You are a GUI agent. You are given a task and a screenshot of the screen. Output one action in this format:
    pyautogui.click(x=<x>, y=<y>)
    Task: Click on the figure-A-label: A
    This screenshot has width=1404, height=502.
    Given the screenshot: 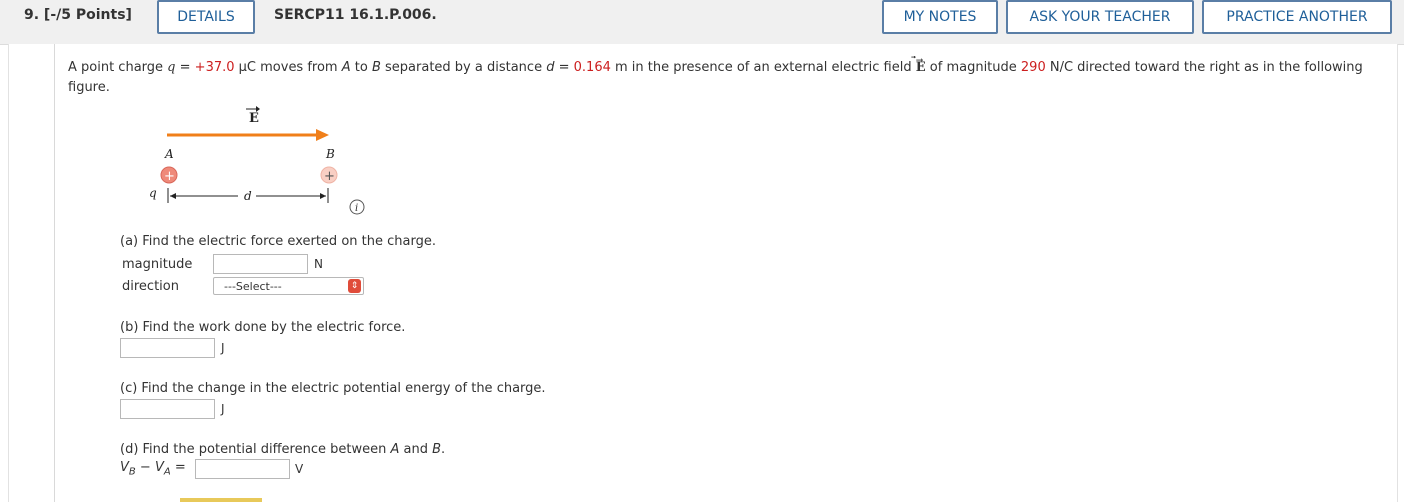 What is the action you would take?
    pyautogui.click(x=169, y=154)
    